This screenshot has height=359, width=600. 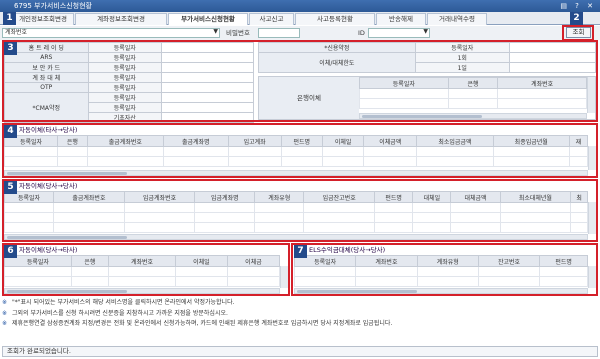 What do you see at coordinates (10, 131) in the screenshot?
I see `marker-4: 4` at bounding box center [10, 131].